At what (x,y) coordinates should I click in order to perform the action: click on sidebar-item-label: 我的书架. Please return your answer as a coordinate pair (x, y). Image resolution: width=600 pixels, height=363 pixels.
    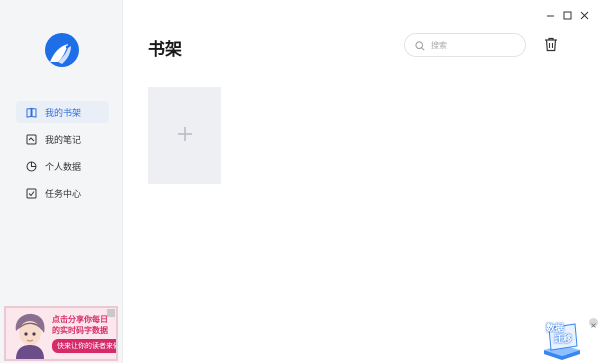
    Looking at the image, I should click on (63, 113).